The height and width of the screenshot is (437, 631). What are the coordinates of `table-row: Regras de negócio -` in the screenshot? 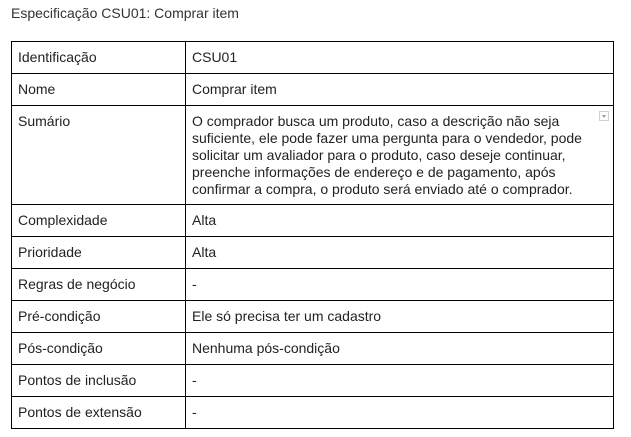 It's located at (312, 284).